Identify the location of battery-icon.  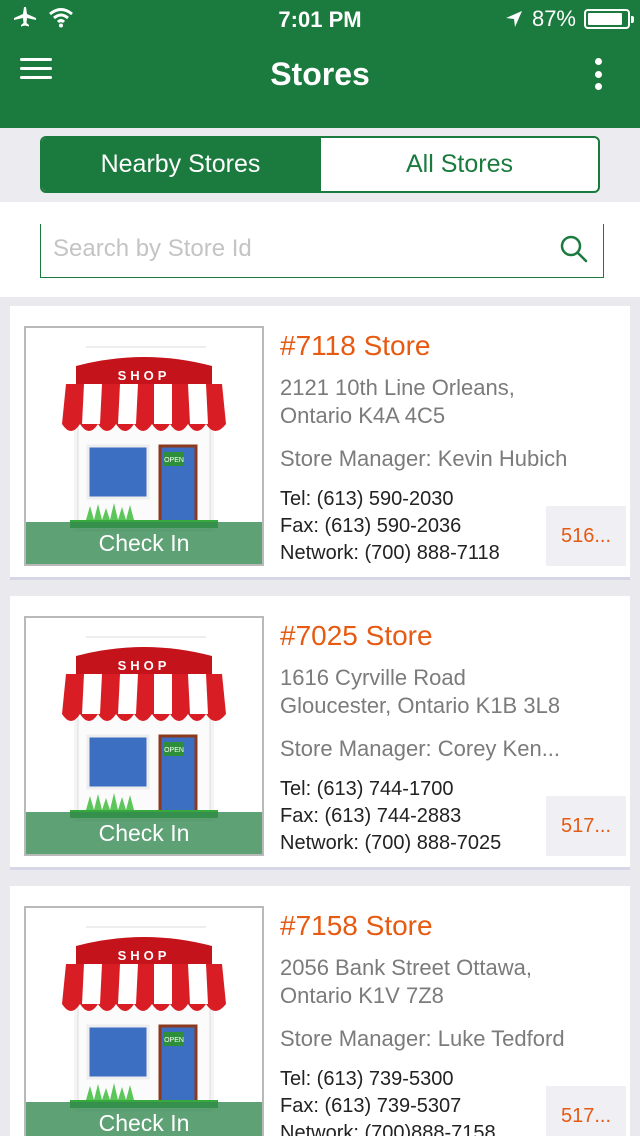
(609, 19).